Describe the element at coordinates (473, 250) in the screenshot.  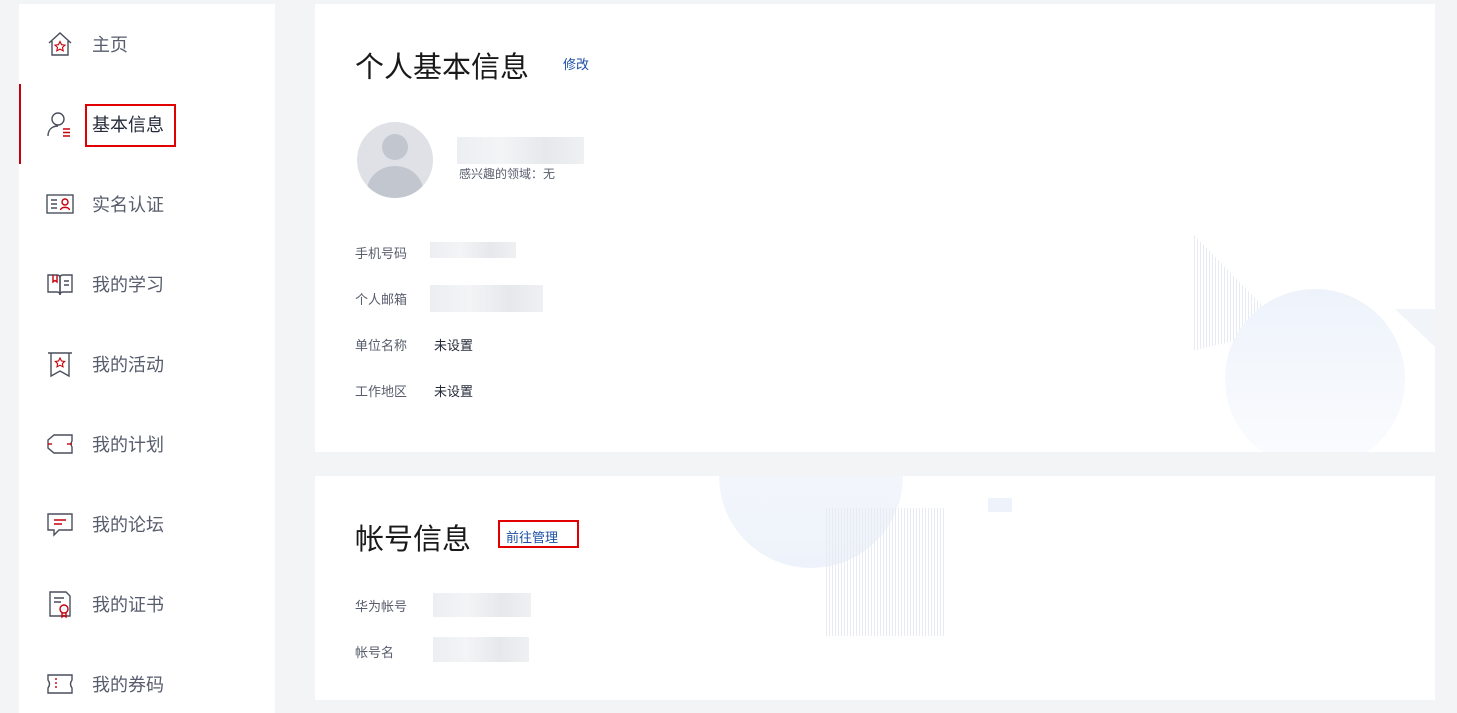
I see `phone-value-redacted` at that location.